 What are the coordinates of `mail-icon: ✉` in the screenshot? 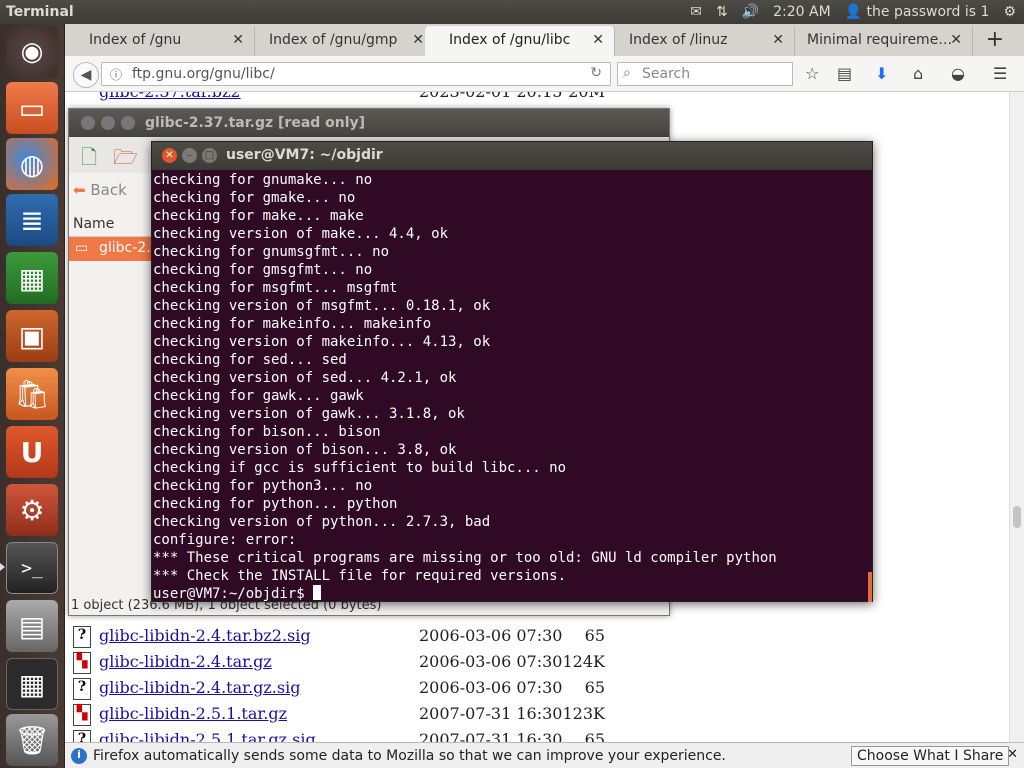 It's located at (696, 12).